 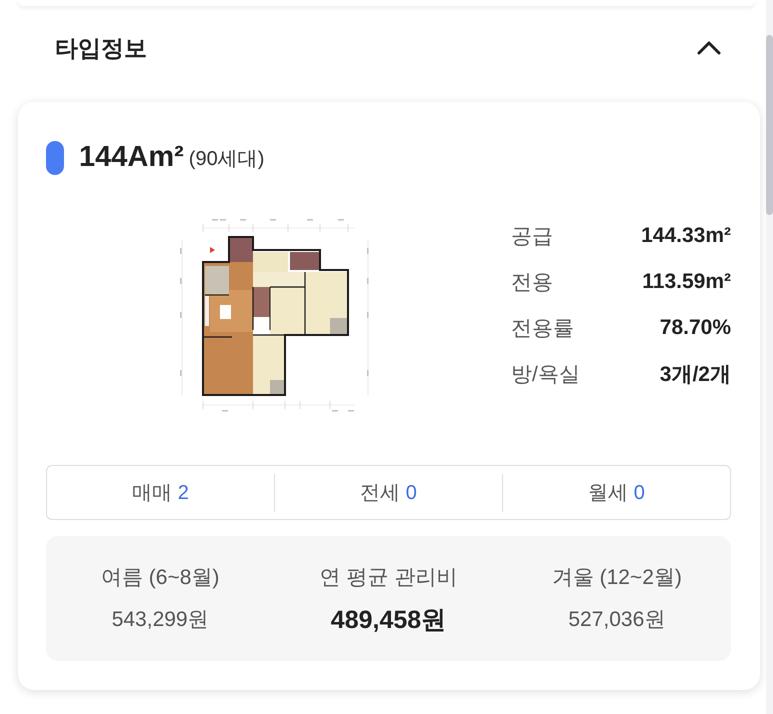 I want to click on fee-label: 겨울 (12~2월), so click(x=617, y=578).